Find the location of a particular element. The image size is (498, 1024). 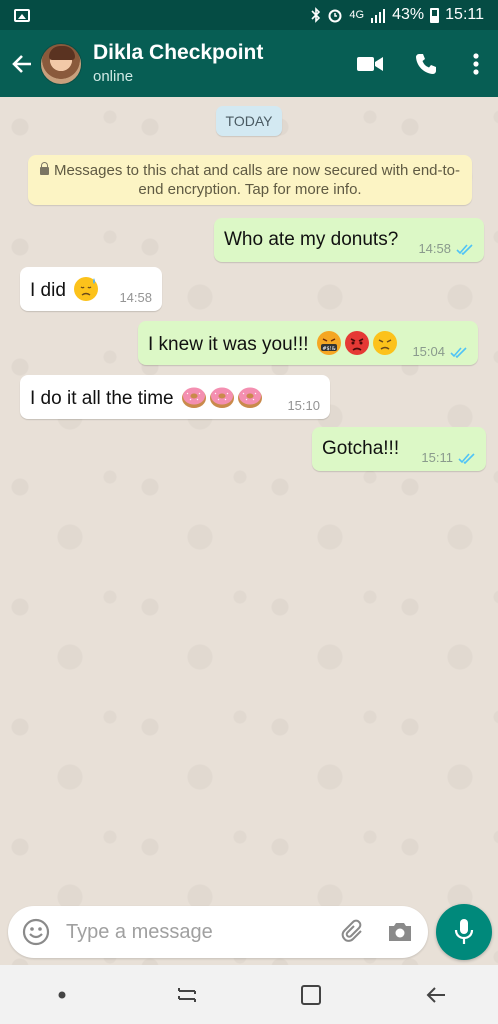

message-time: 15:11 is located at coordinates (437, 457).